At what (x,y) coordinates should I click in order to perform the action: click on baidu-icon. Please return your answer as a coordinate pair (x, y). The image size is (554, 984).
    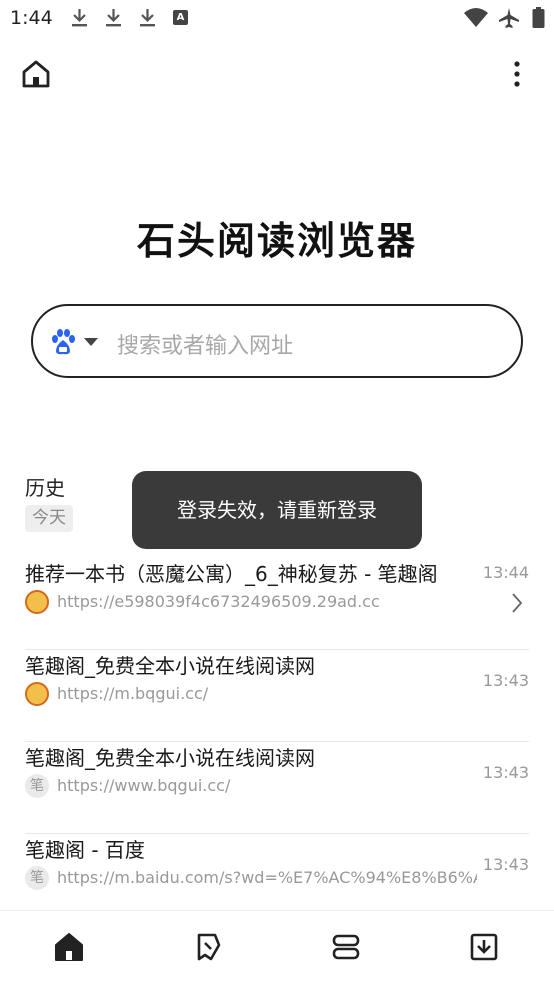
    Looking at the image, I should click on (63, 342).